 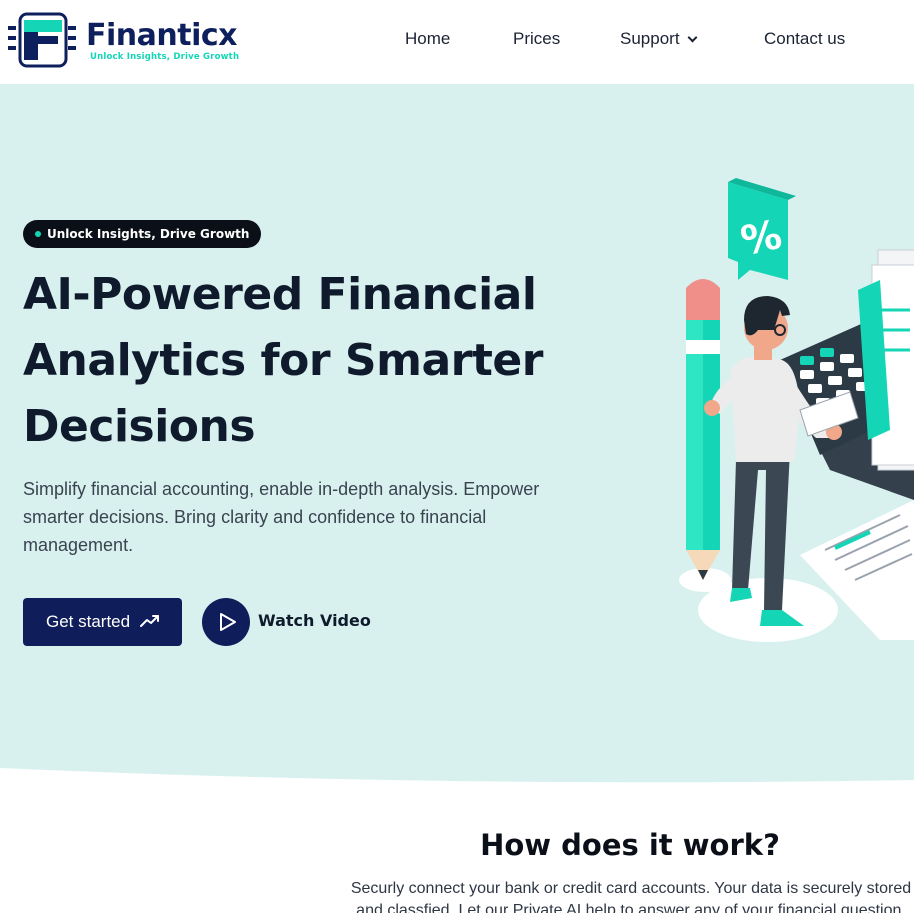 I want to click on watch-video-button, so click(x=226, y=622).